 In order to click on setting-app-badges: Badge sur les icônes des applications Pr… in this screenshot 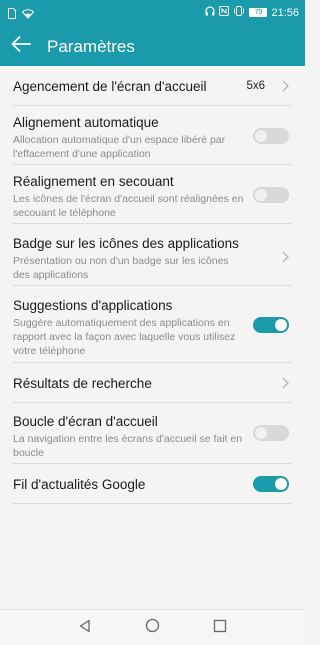, I will do `click(152, 255)`.